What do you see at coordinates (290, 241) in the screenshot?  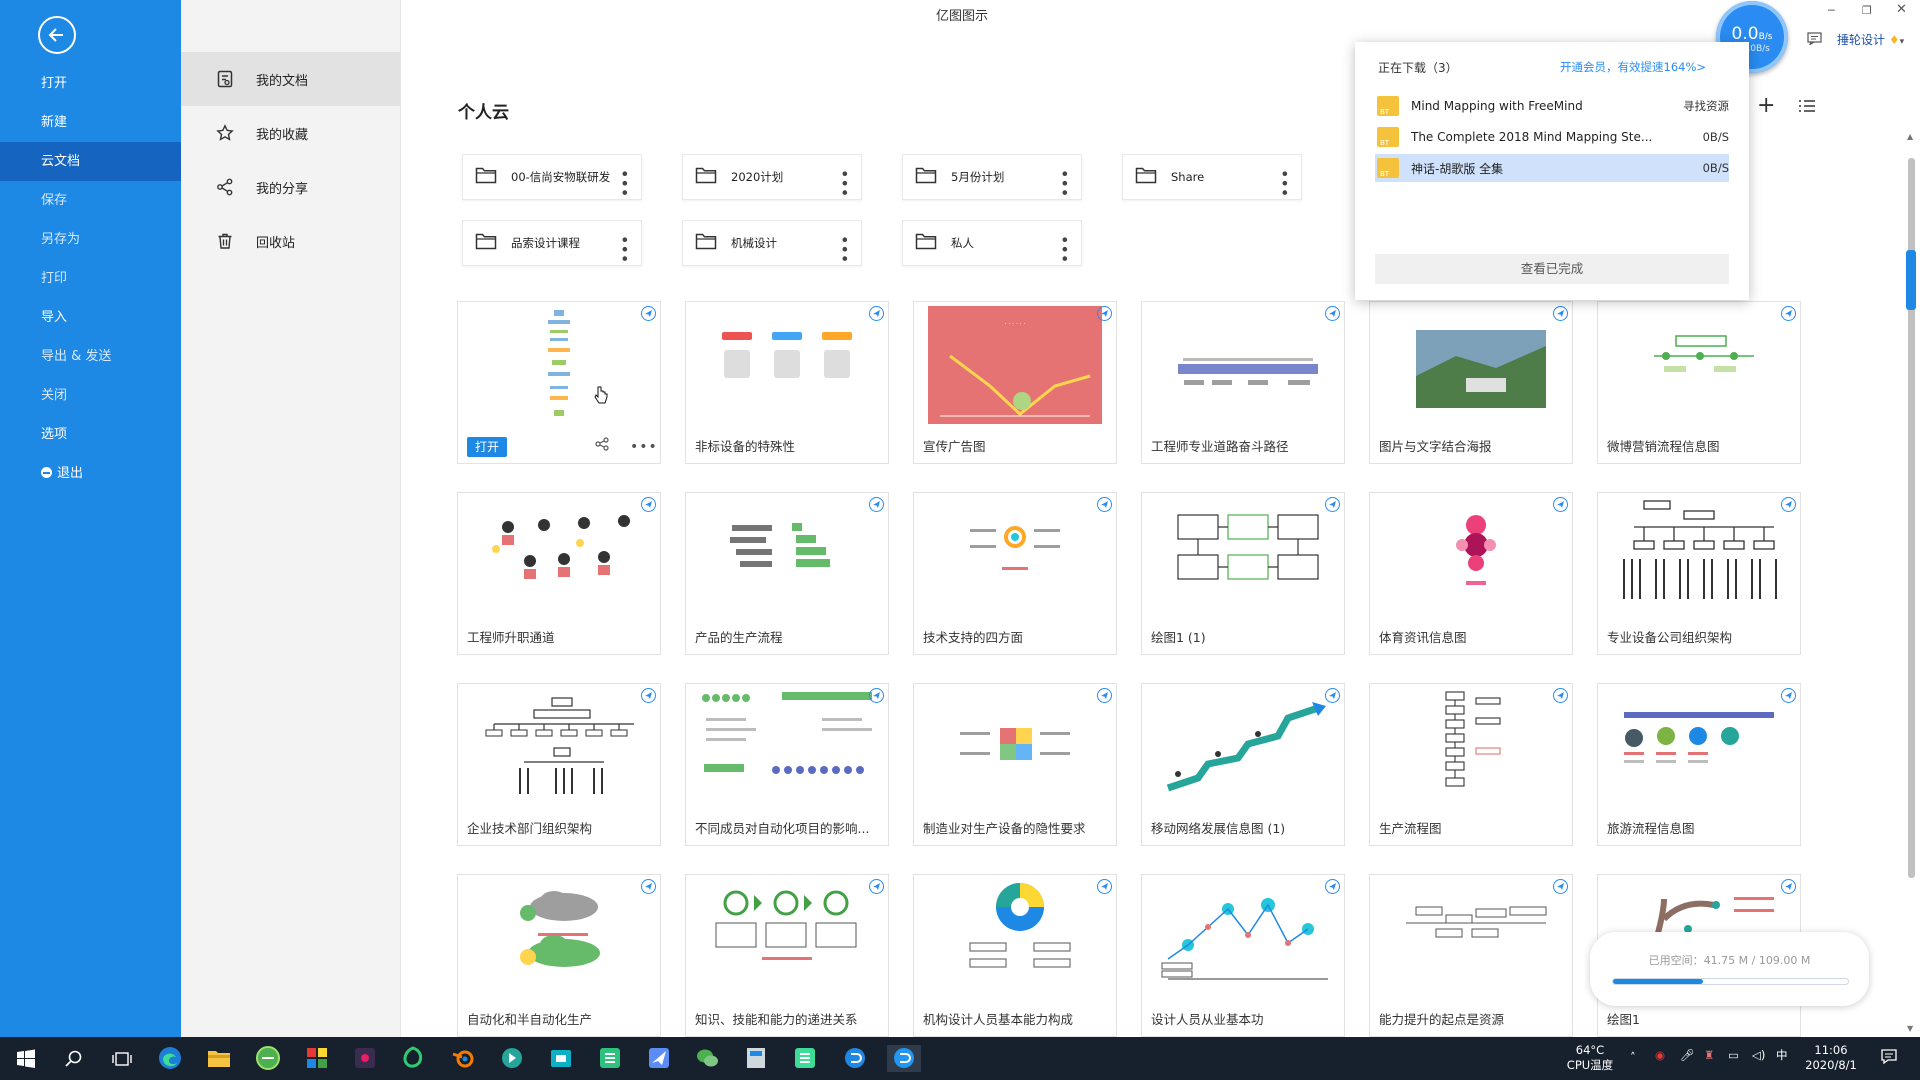 I see `panel-recycle-bin: 回收站` at bounding box center [290, 241].